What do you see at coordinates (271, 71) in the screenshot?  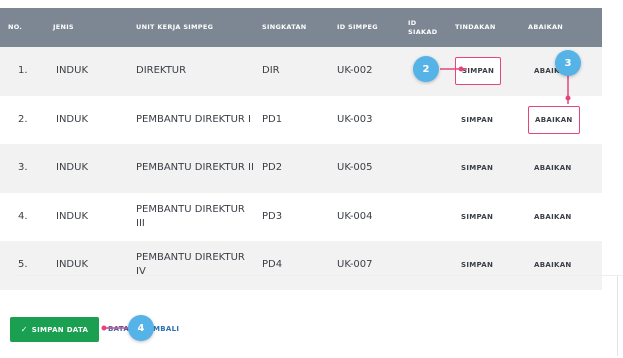 I see `row-singkatan: DIR` at bounding box center [271, 71].